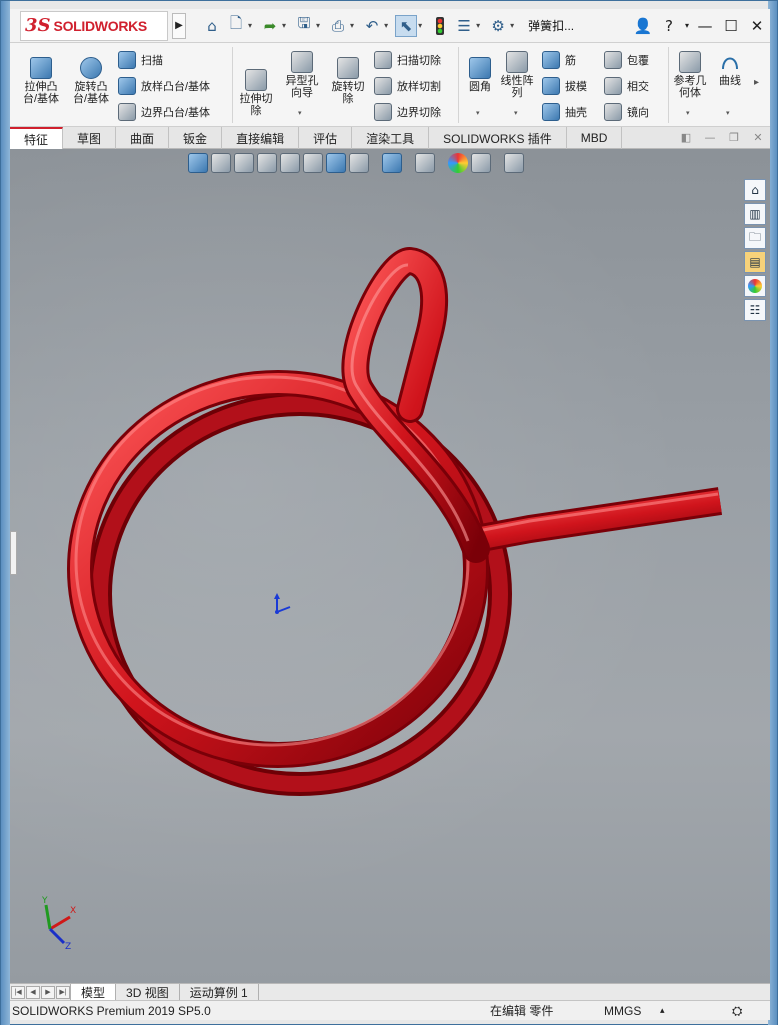  What do you see at coordinates (282, 603) in the screenshot?
I see `origin-marker` at bounding box center [282, 603].